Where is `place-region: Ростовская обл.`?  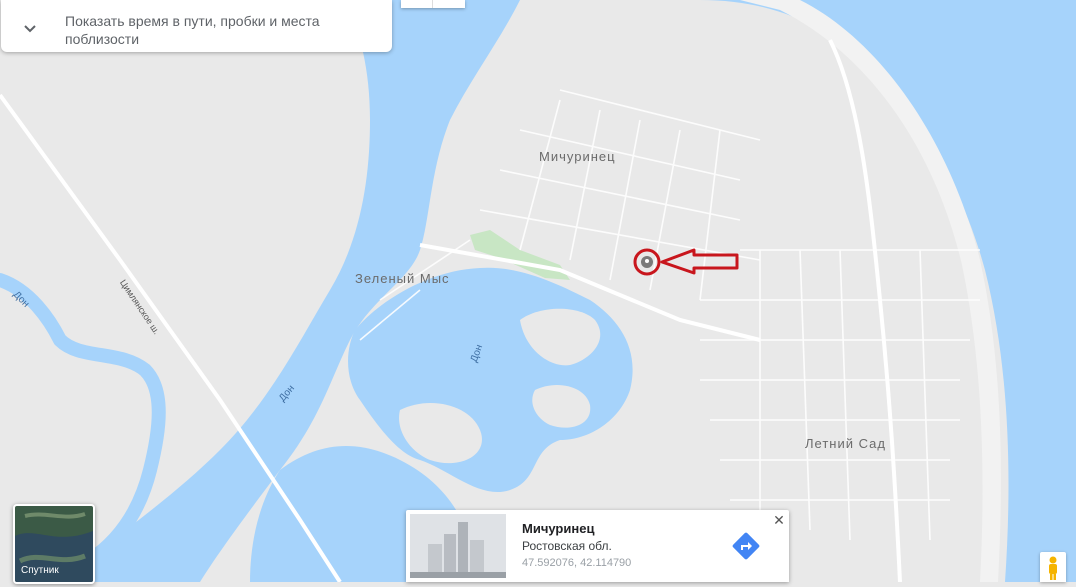
place-region: Ростовская обл. is located at coordinates (567, 546).